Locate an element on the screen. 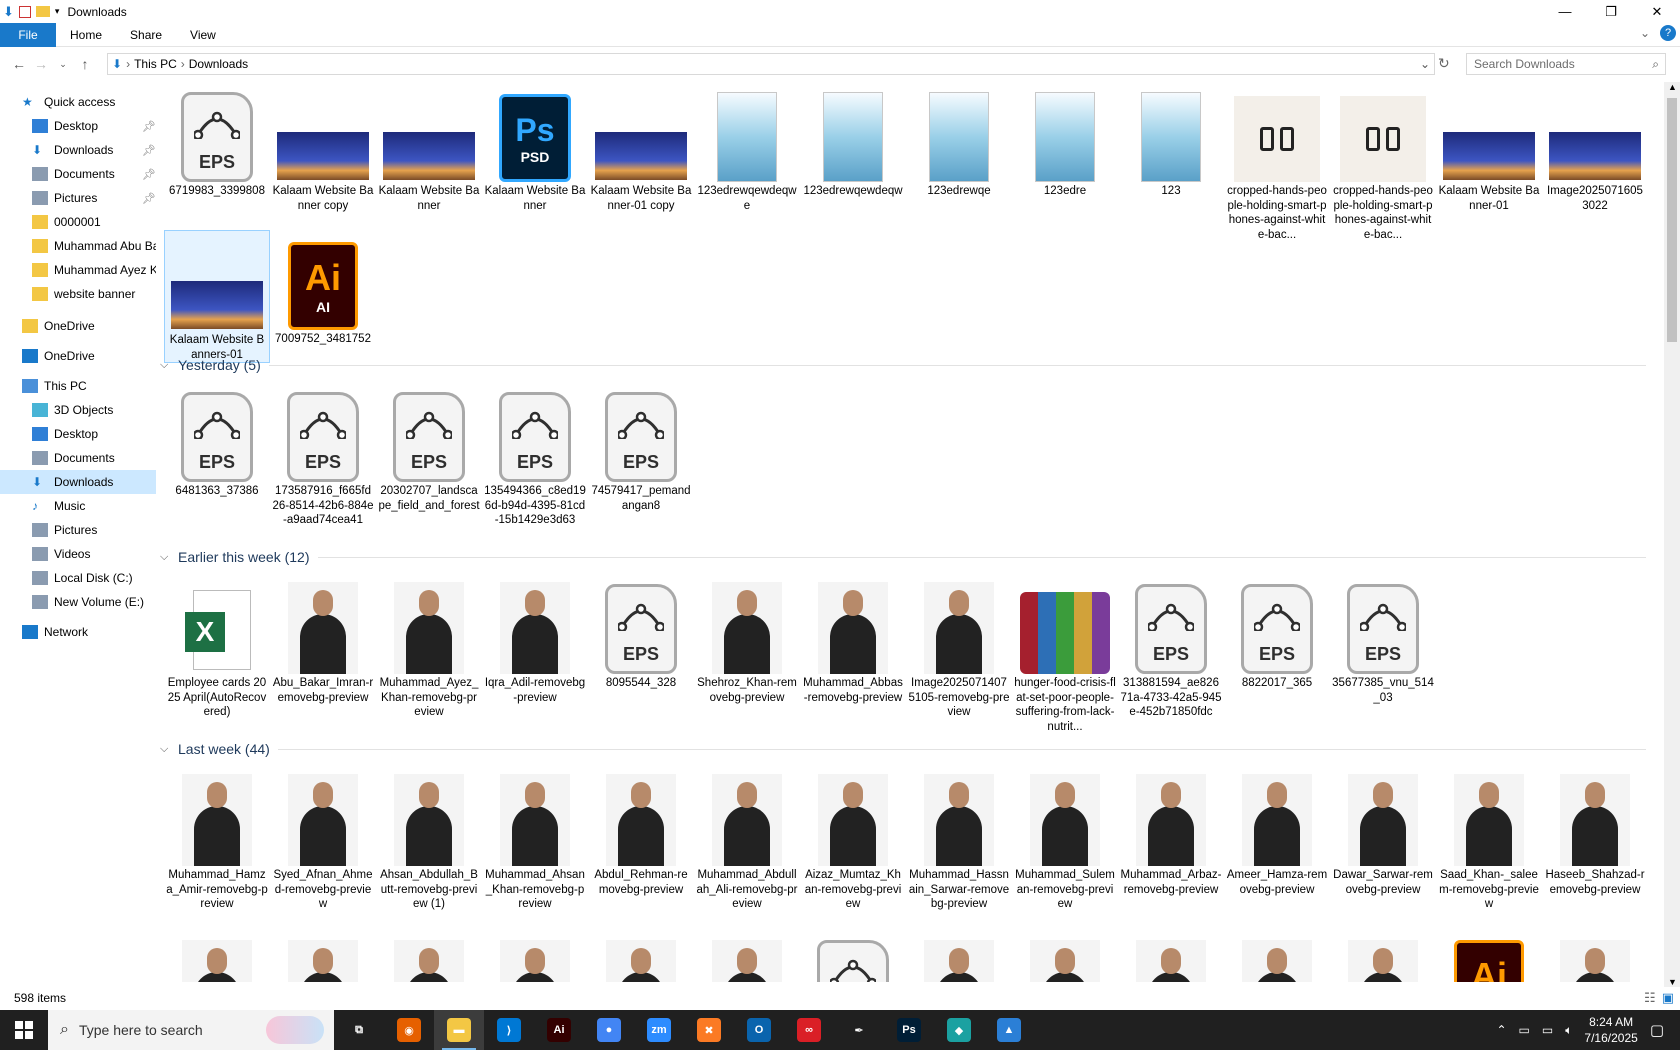 The height and width of the screenshot is (1050, 1680). sidebar-item-website-banner: website banner is located at coordinates (78, 294).